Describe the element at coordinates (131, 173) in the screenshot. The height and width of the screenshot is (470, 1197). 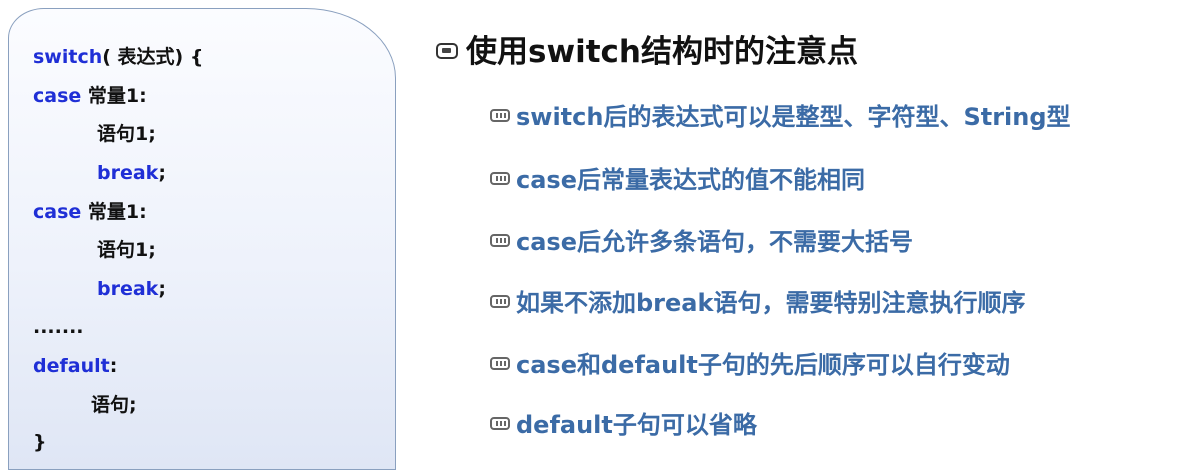
I see `code-line-break-1: break;` at that location.